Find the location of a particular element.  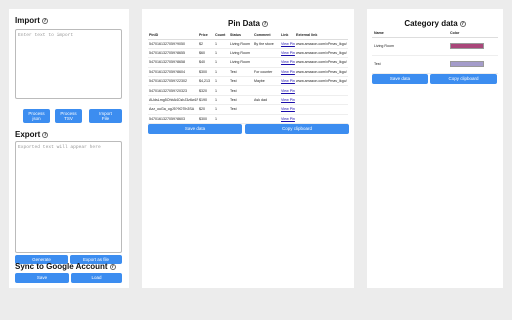

export-textarea: Exported text will appear here is located at coordinates (68, 197).